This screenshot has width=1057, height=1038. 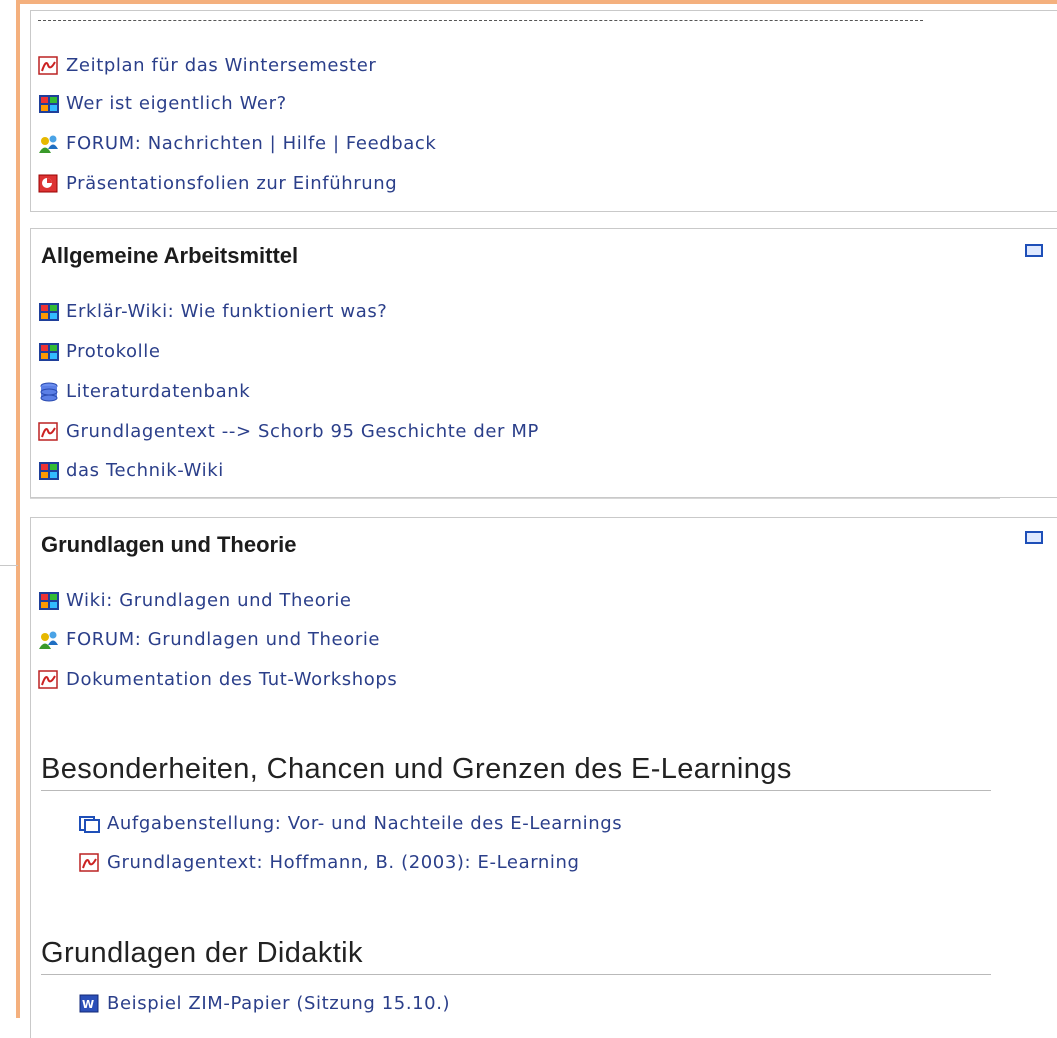 I want to click on link-wiki-grundlagen: Wiki: Grundlagen und Theorie, so click(x=195, y=600).